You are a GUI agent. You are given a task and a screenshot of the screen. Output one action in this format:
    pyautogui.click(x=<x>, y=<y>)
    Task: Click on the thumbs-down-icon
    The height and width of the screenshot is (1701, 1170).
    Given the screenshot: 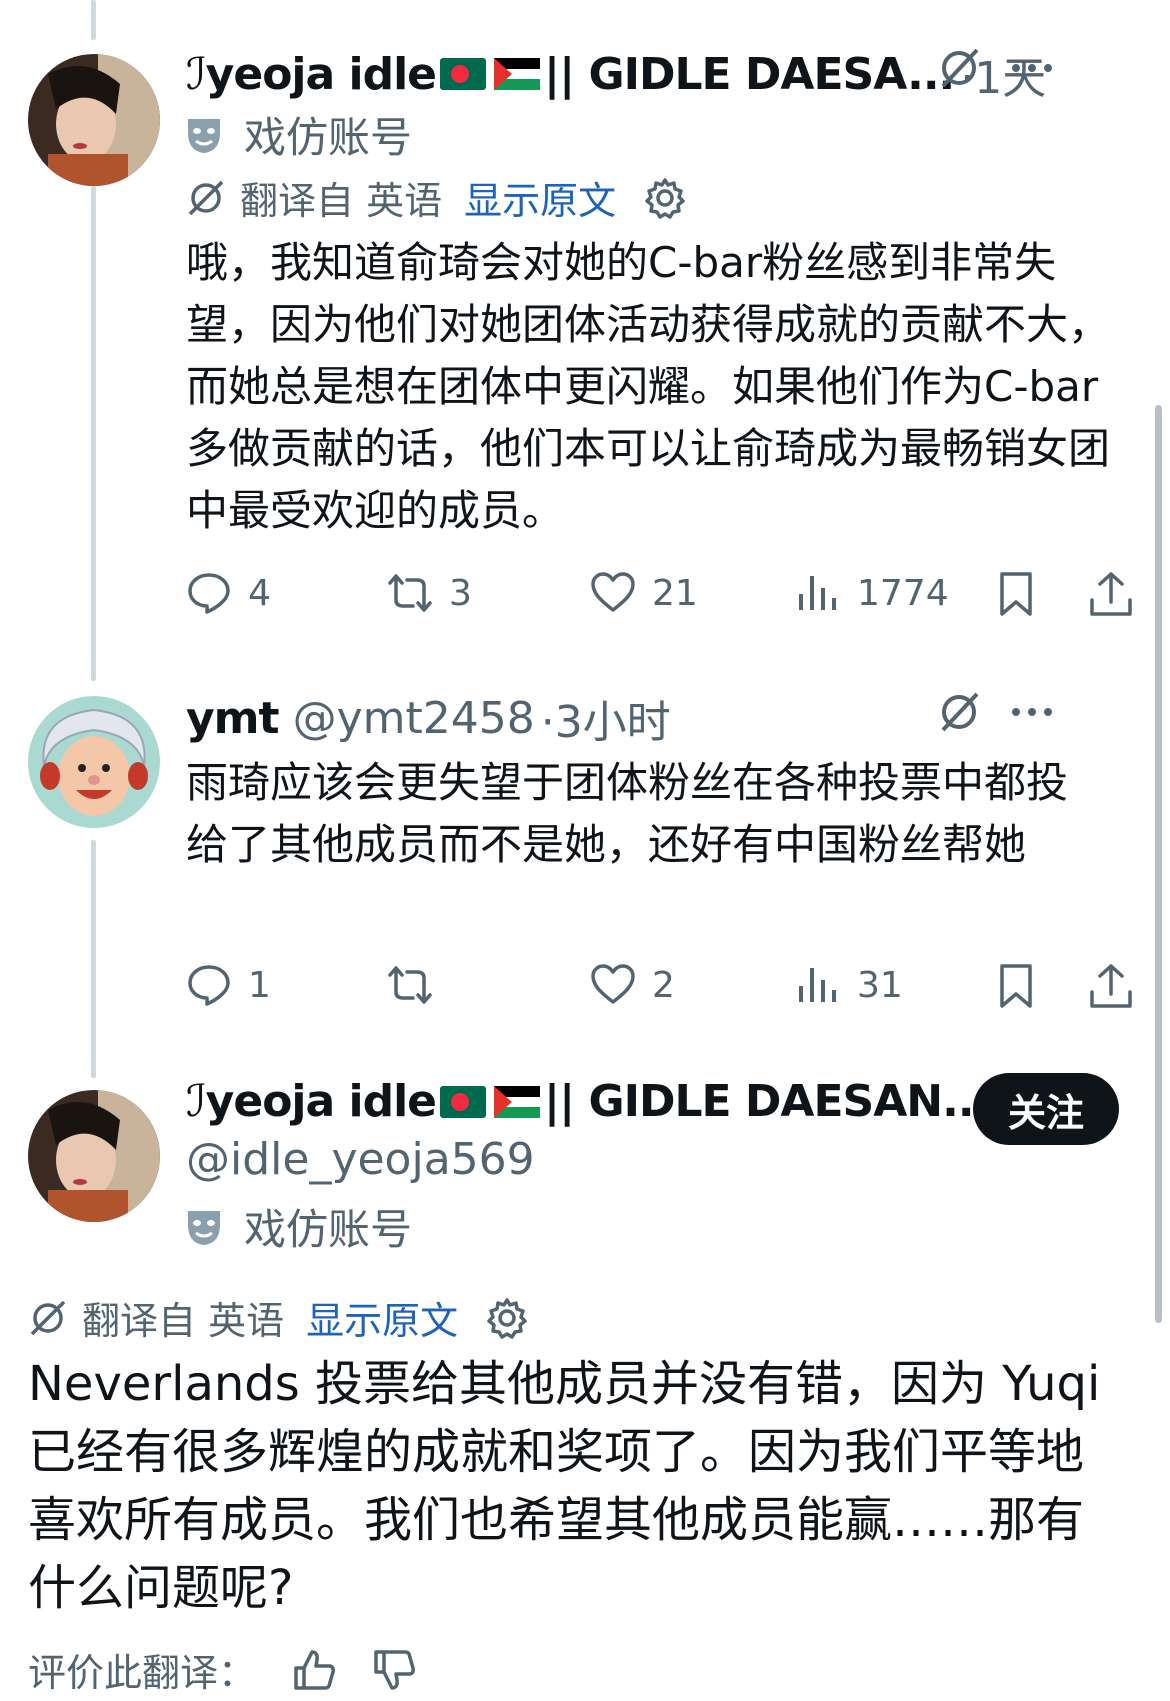 What is the action you would take?
    pyautogui.click(x=394, y=1670)
    